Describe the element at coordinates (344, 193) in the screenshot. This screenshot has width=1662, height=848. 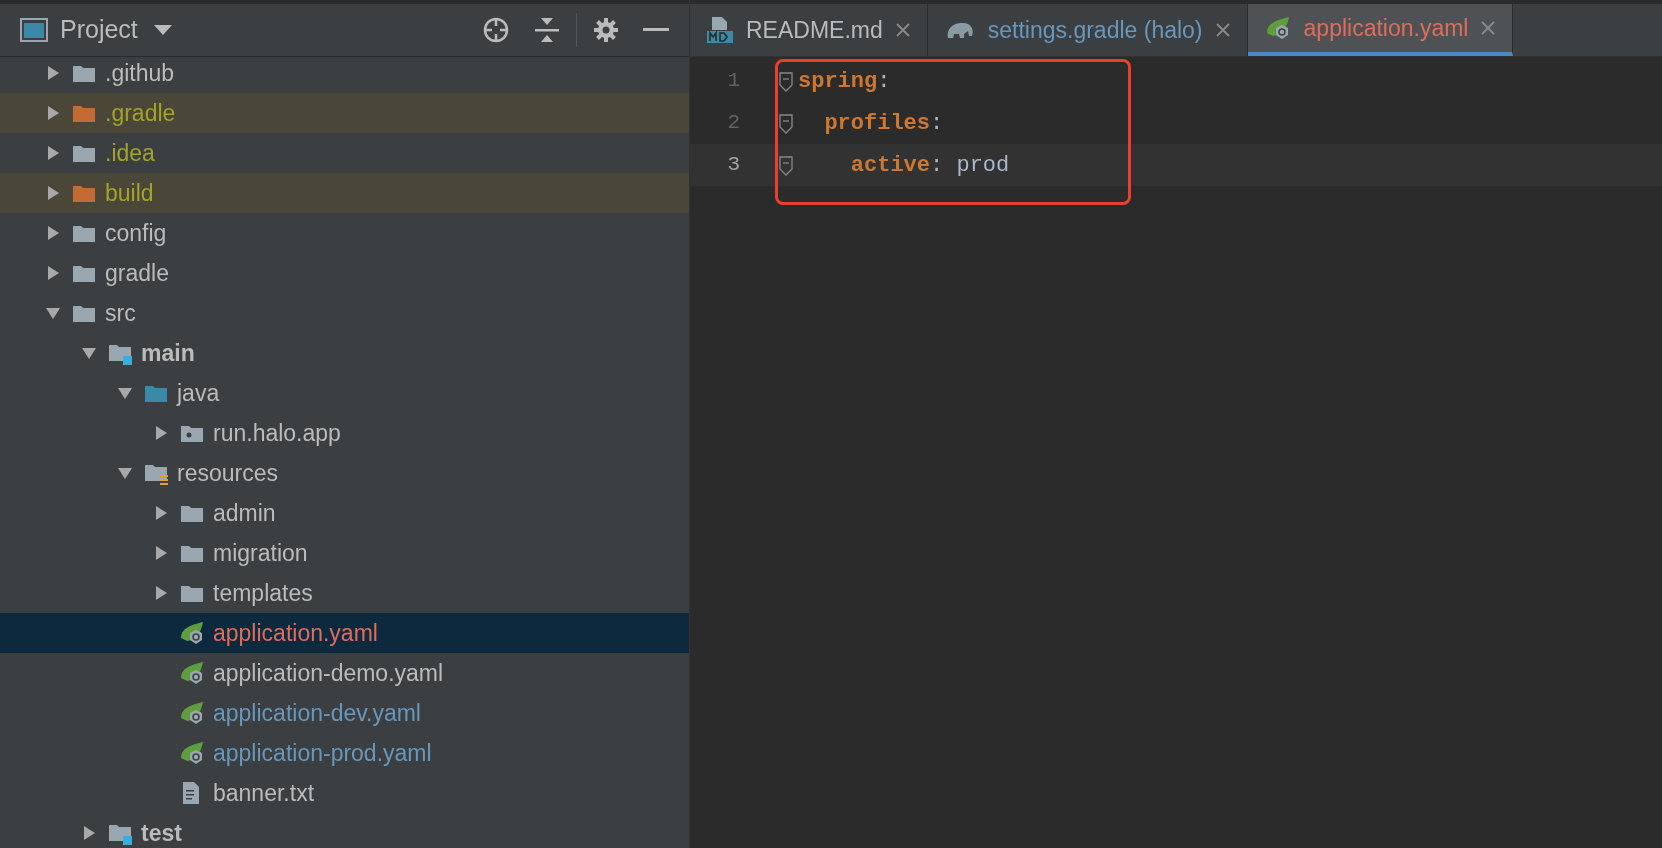
I see `tree-item: build` at that location.